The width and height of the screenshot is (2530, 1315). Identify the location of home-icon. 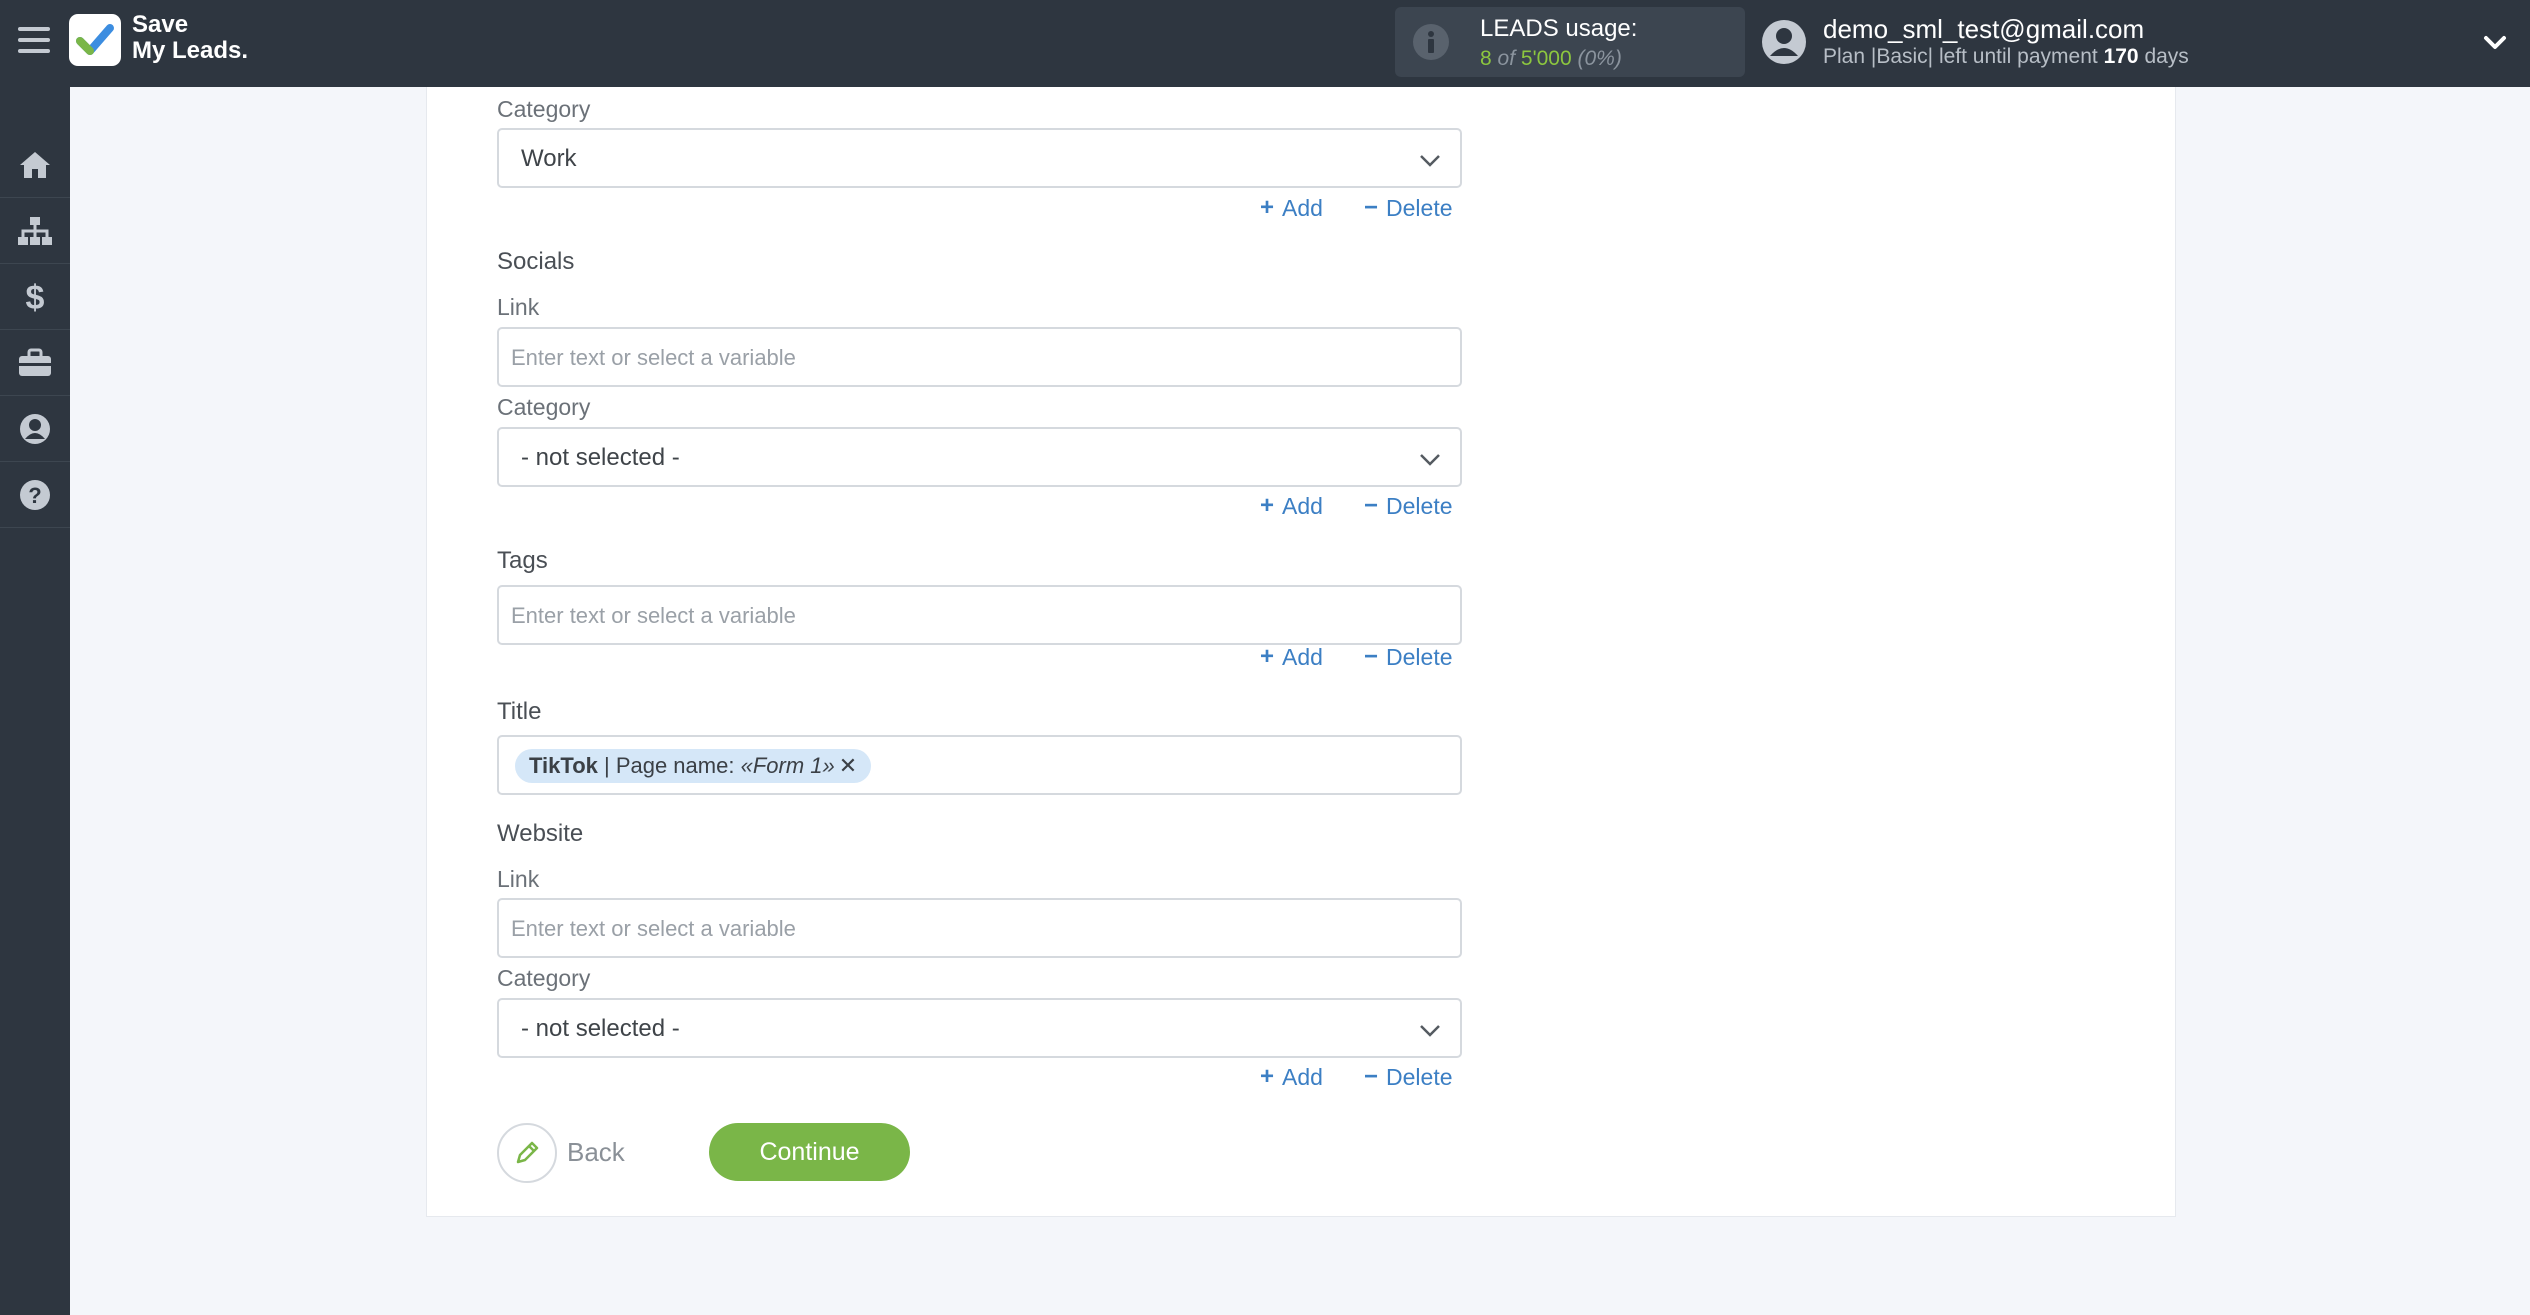
(35, 164).